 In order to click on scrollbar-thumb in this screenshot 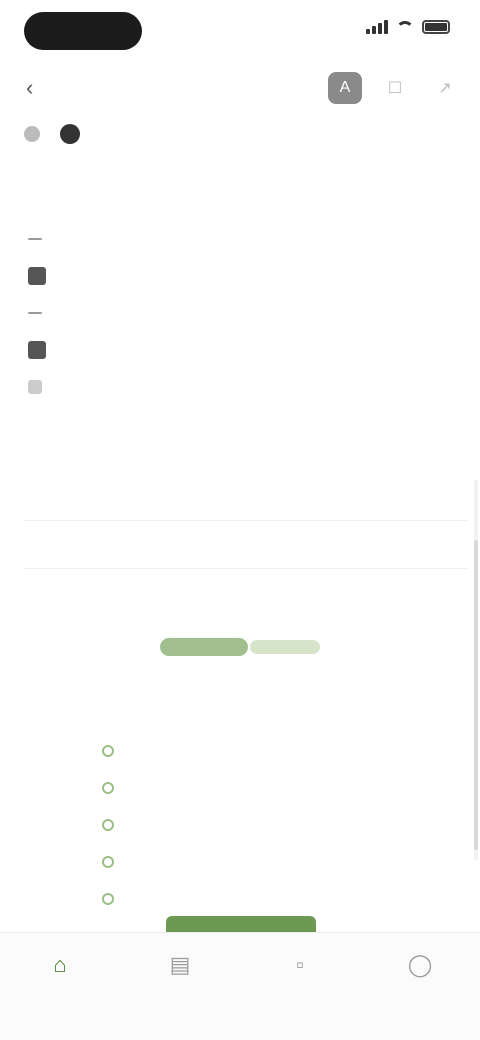, I will do `click(476, 695)`.